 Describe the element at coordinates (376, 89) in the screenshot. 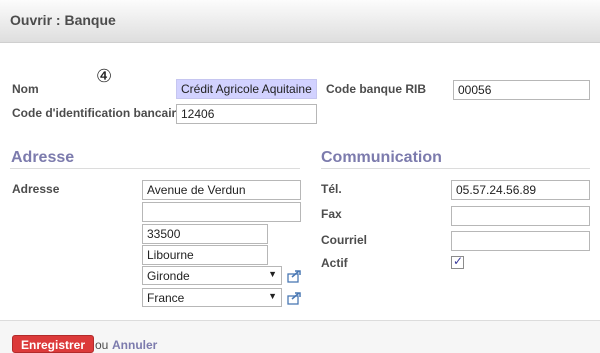

I see `code-rib-label: Code banque RIB` at that location.